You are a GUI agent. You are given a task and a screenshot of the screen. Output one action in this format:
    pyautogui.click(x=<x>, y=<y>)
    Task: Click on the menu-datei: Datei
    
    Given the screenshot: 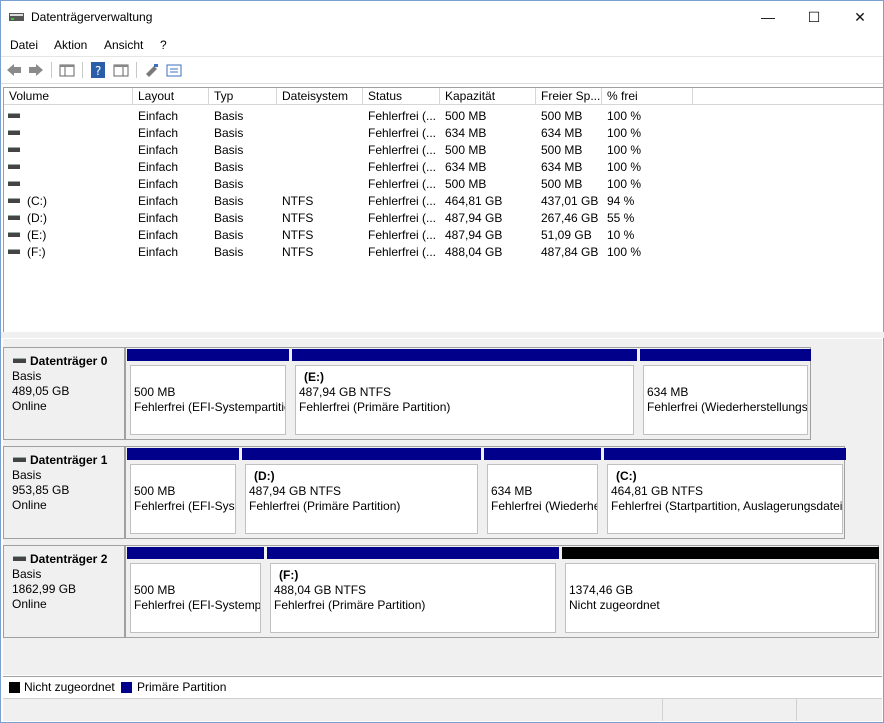 What is the action you would take?
    pyautogui.click(x=24, y=45)
    